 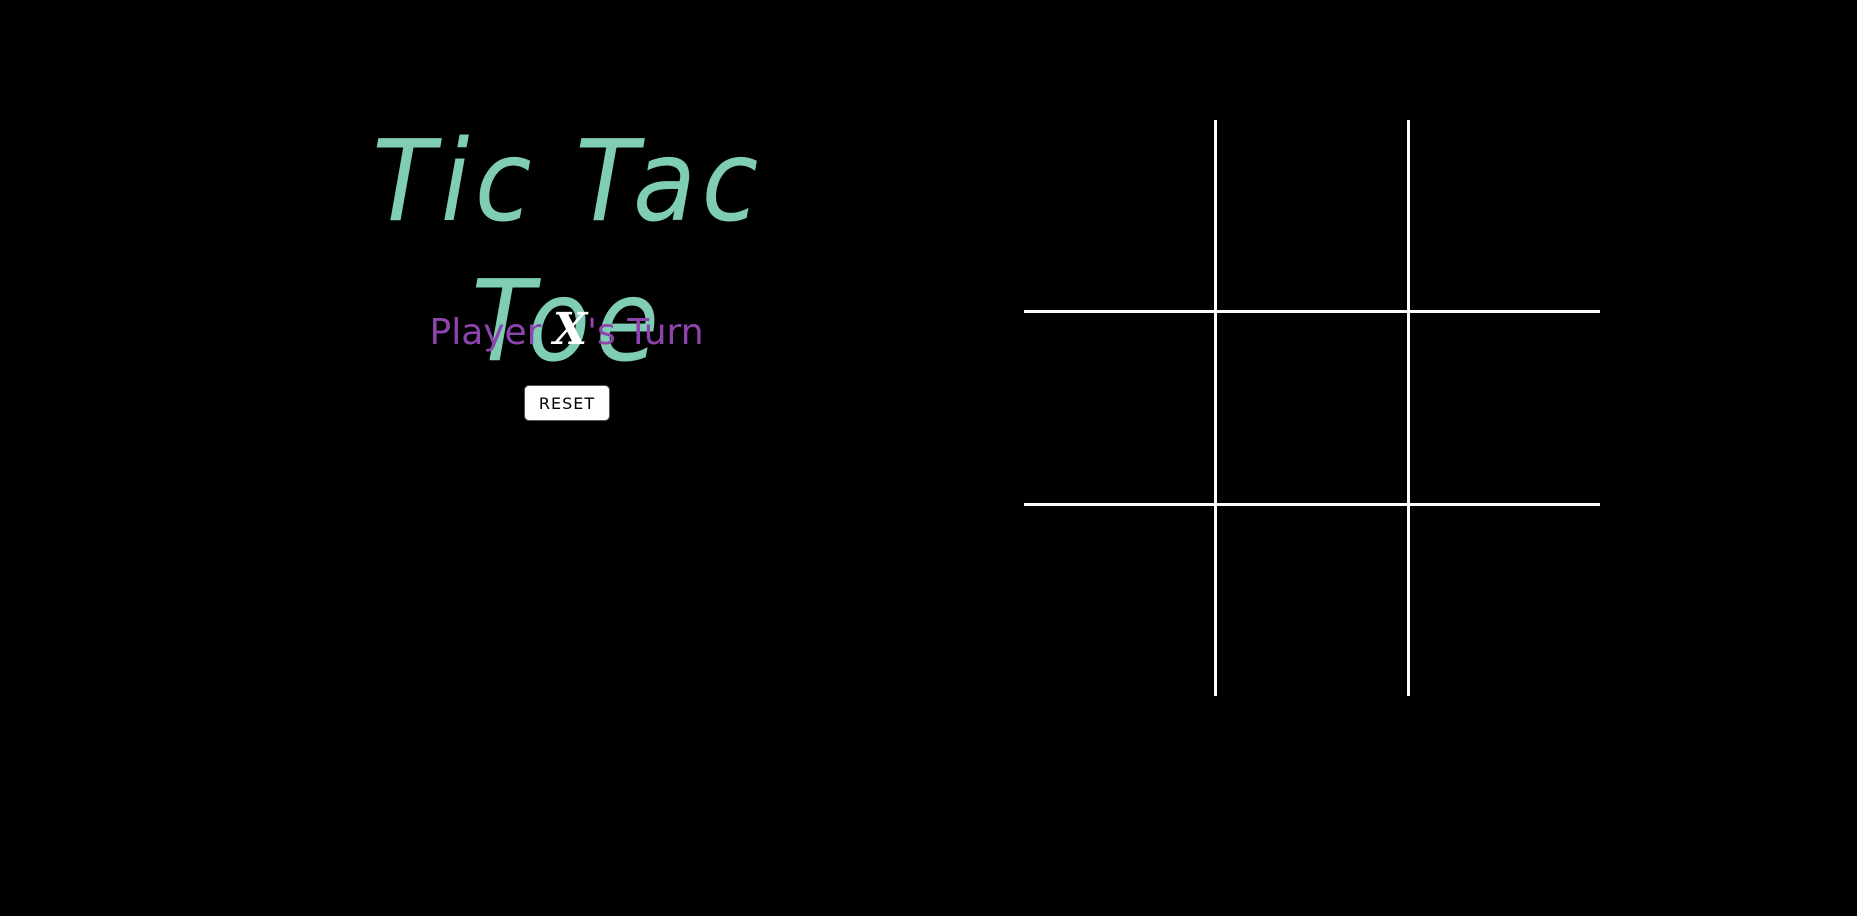 I want to click on turn-status: Player X's Turn, so click(x=566, y=331).